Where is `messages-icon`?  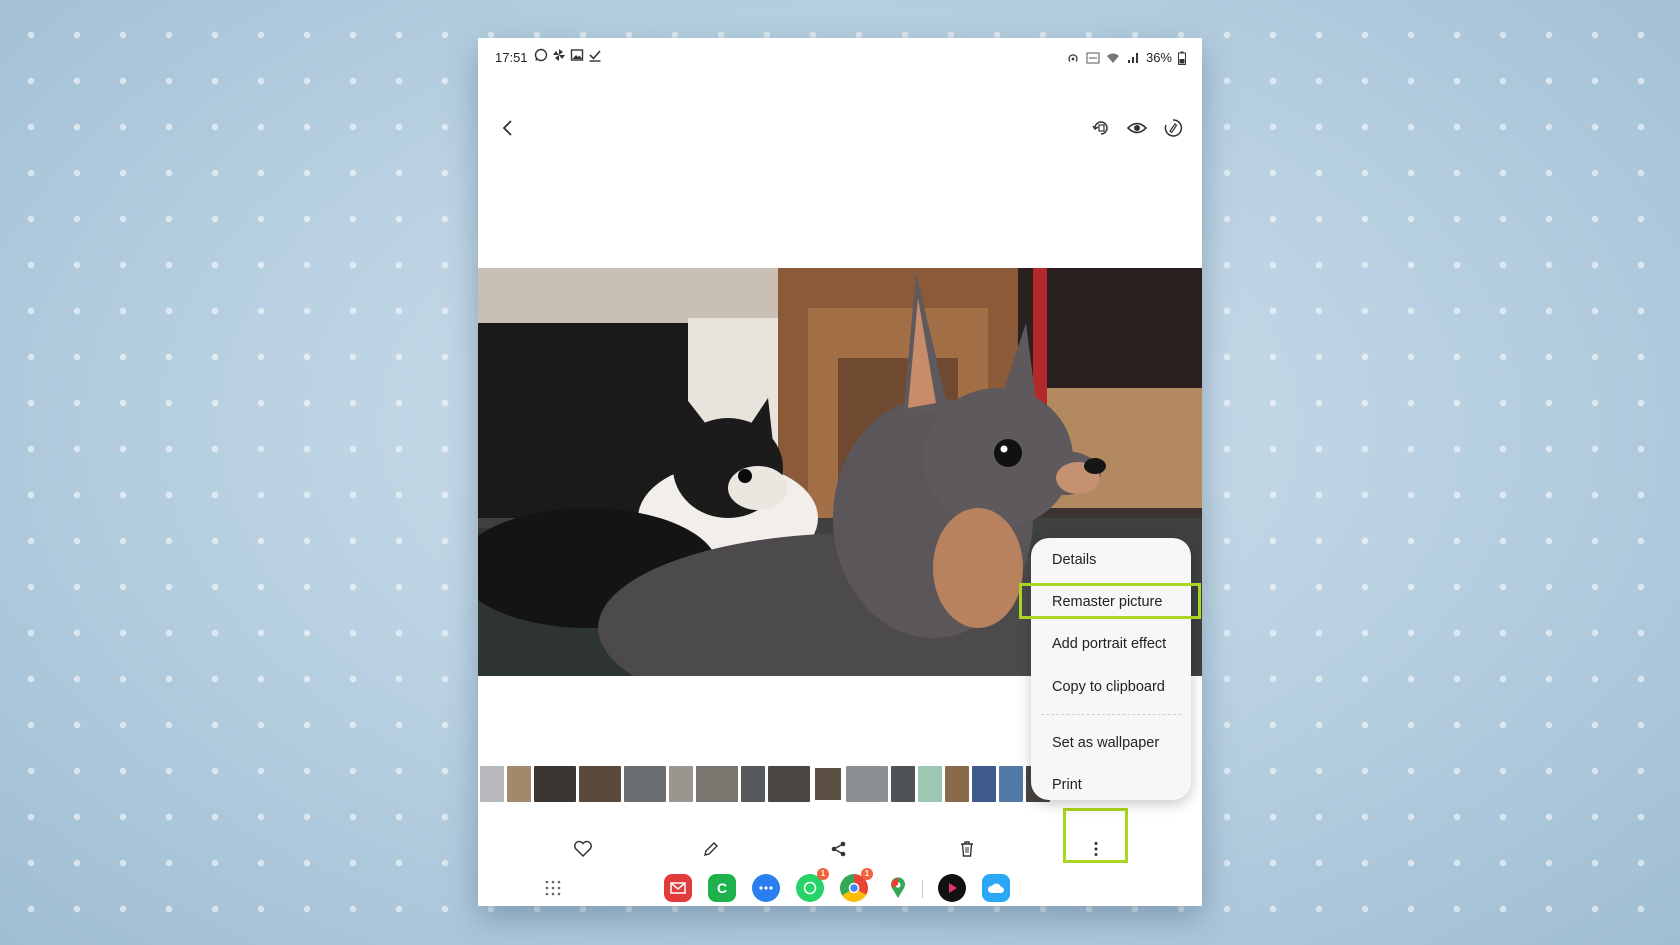
messages-icon is located at coordinates (766, 888).